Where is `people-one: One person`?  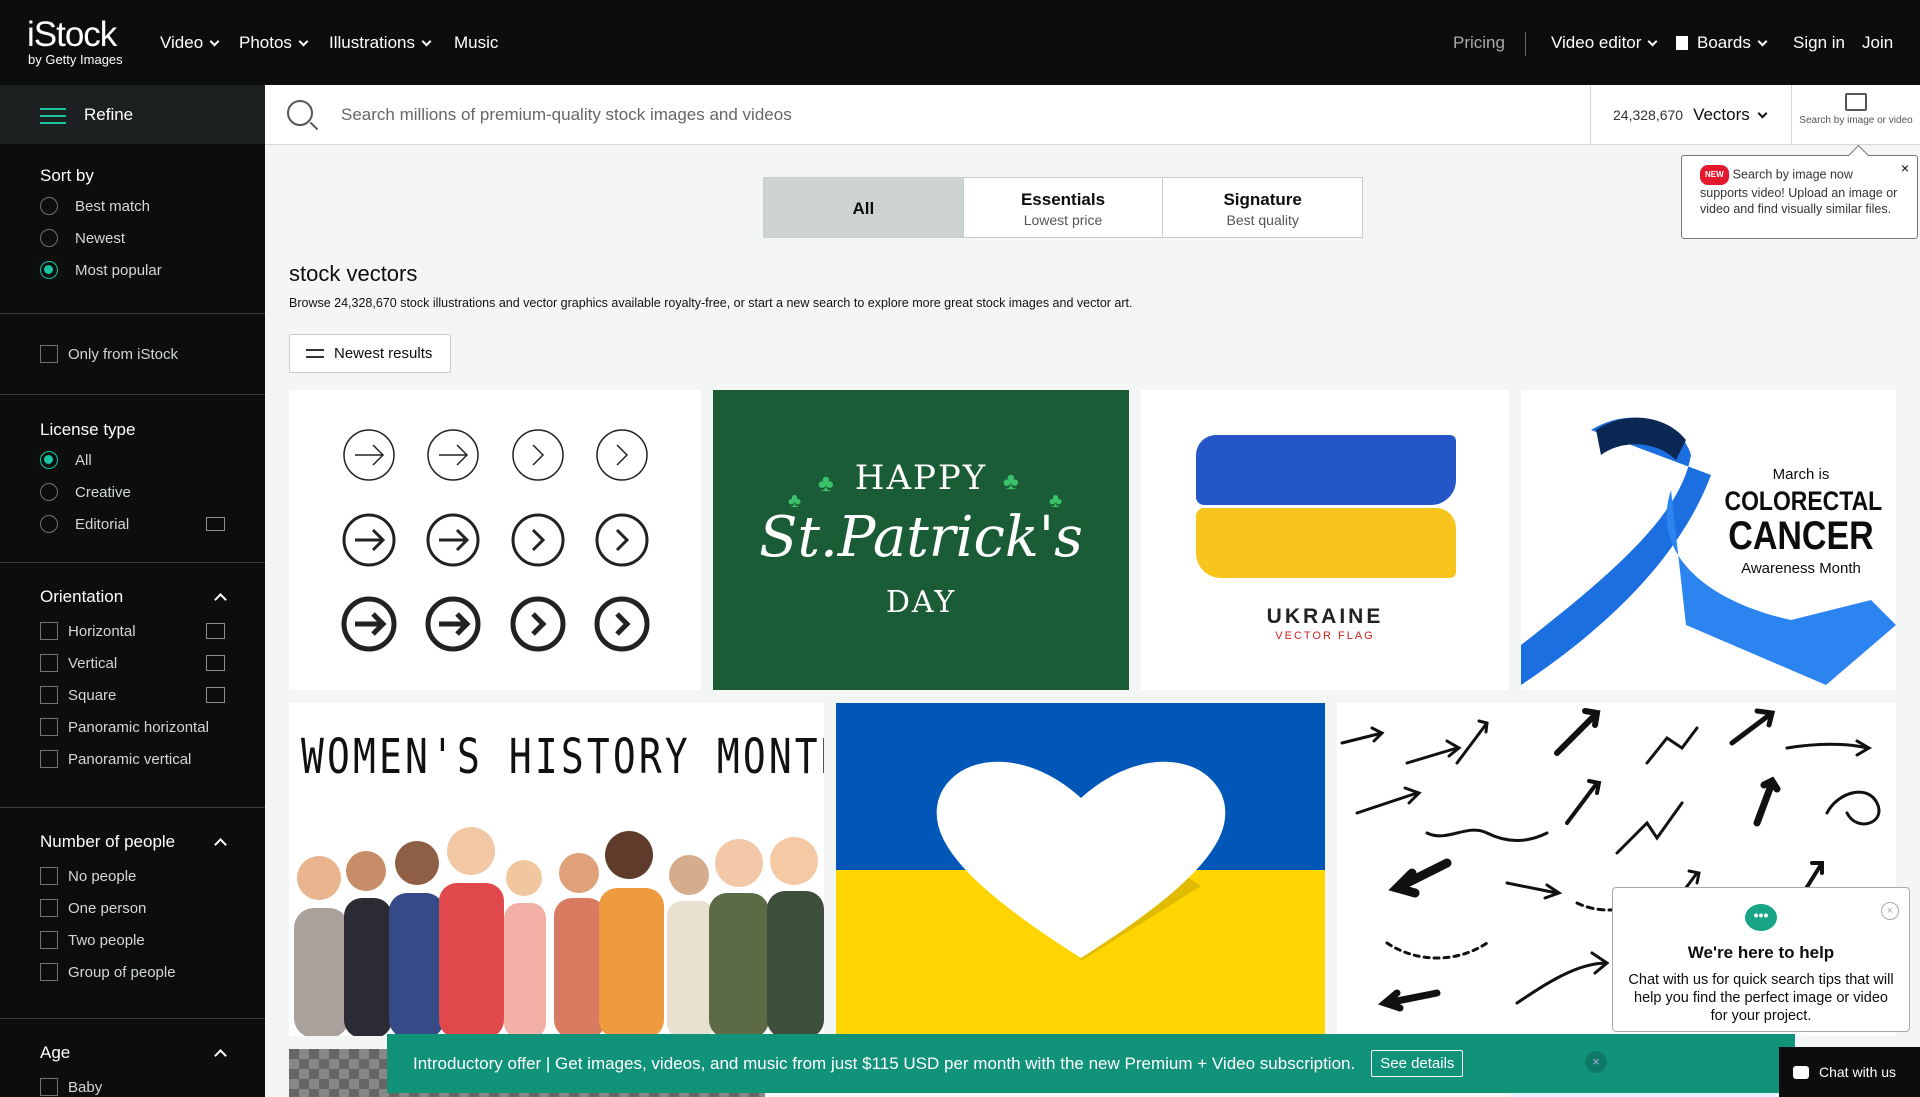 people-one: One person is located at coordinates (132, 908).